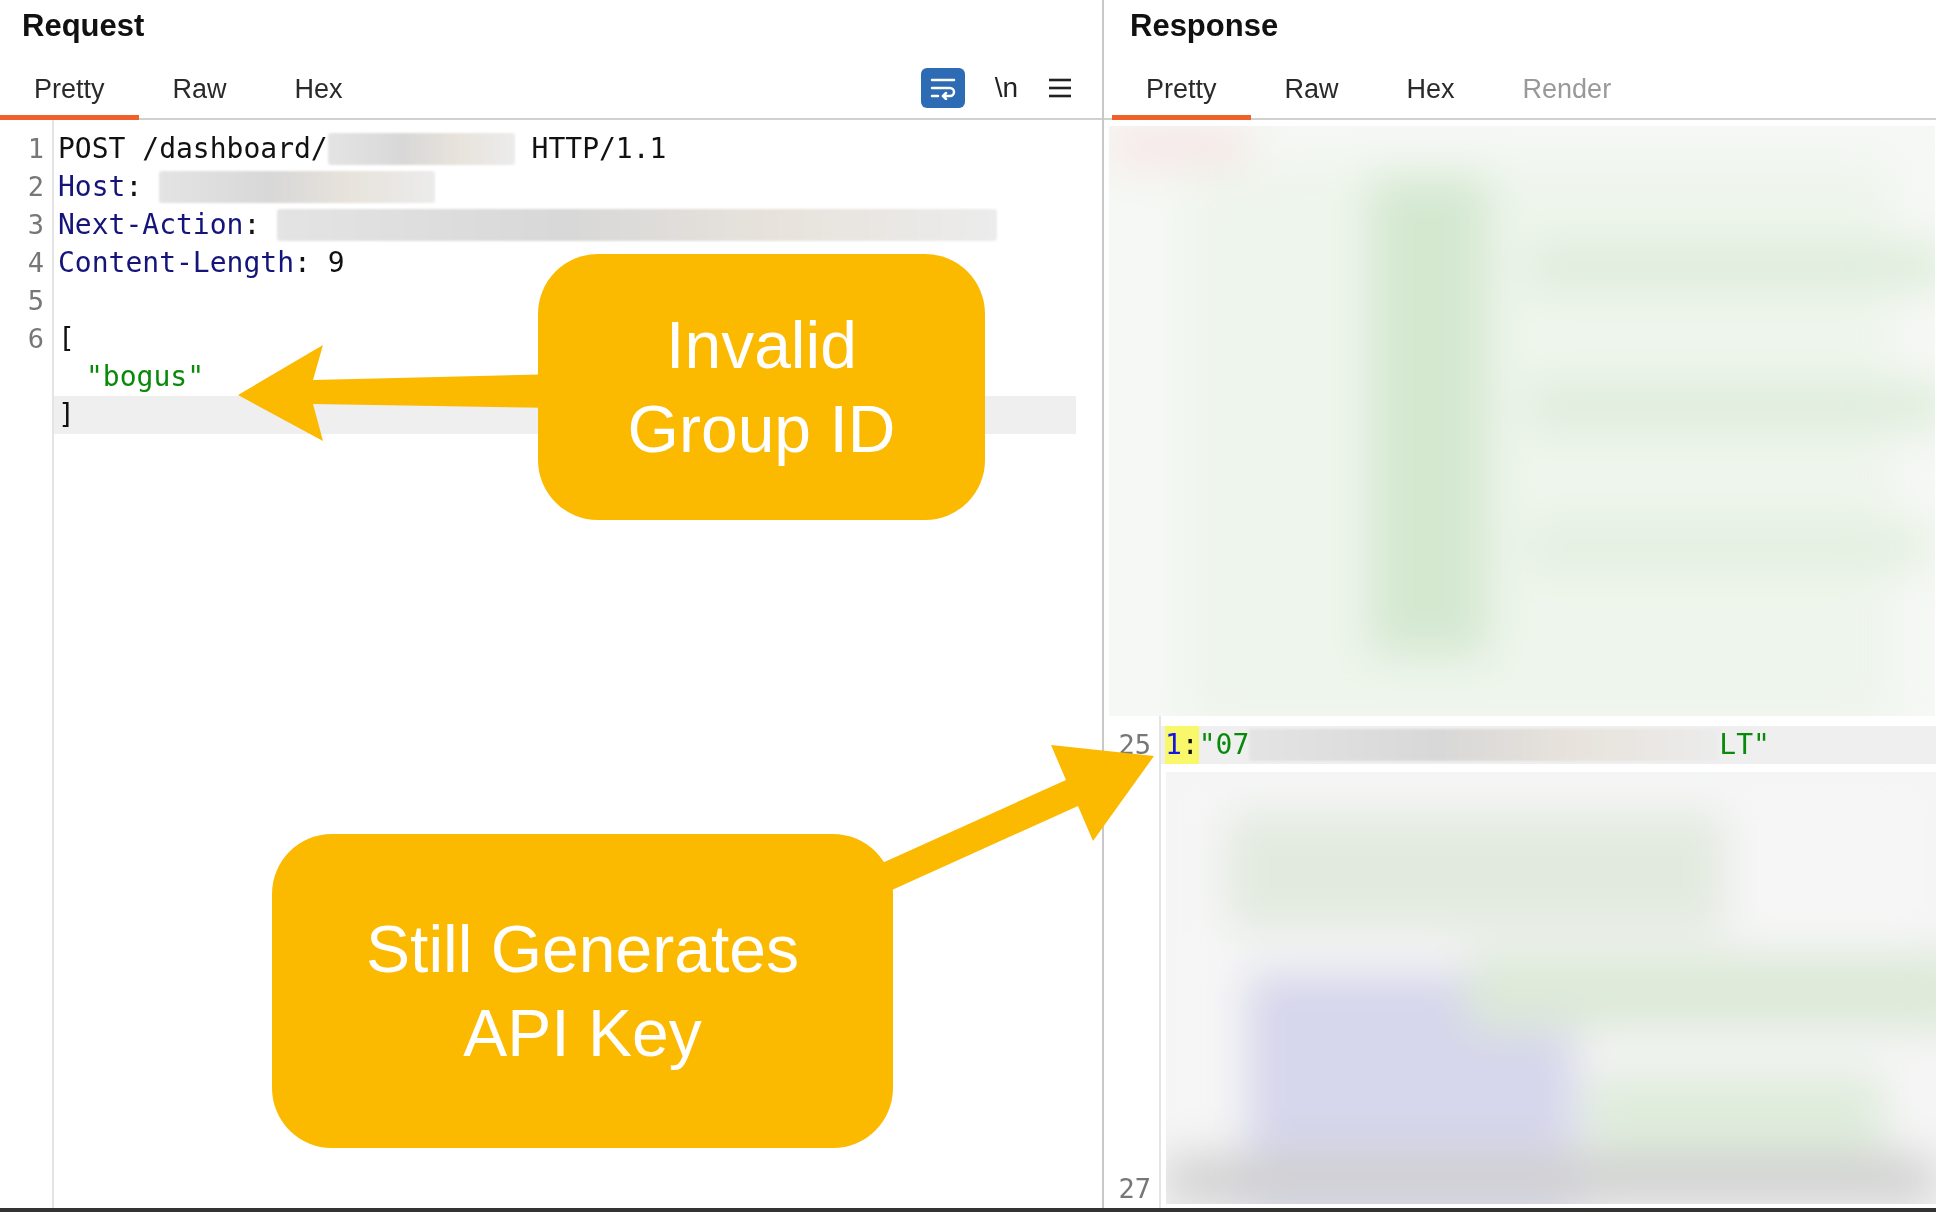 Image resolution: width=1936 pixels, height=1212 pixels. Describe the element at coordinates (66, 415) in the screenshot. I see `code-line: ]` at that location.